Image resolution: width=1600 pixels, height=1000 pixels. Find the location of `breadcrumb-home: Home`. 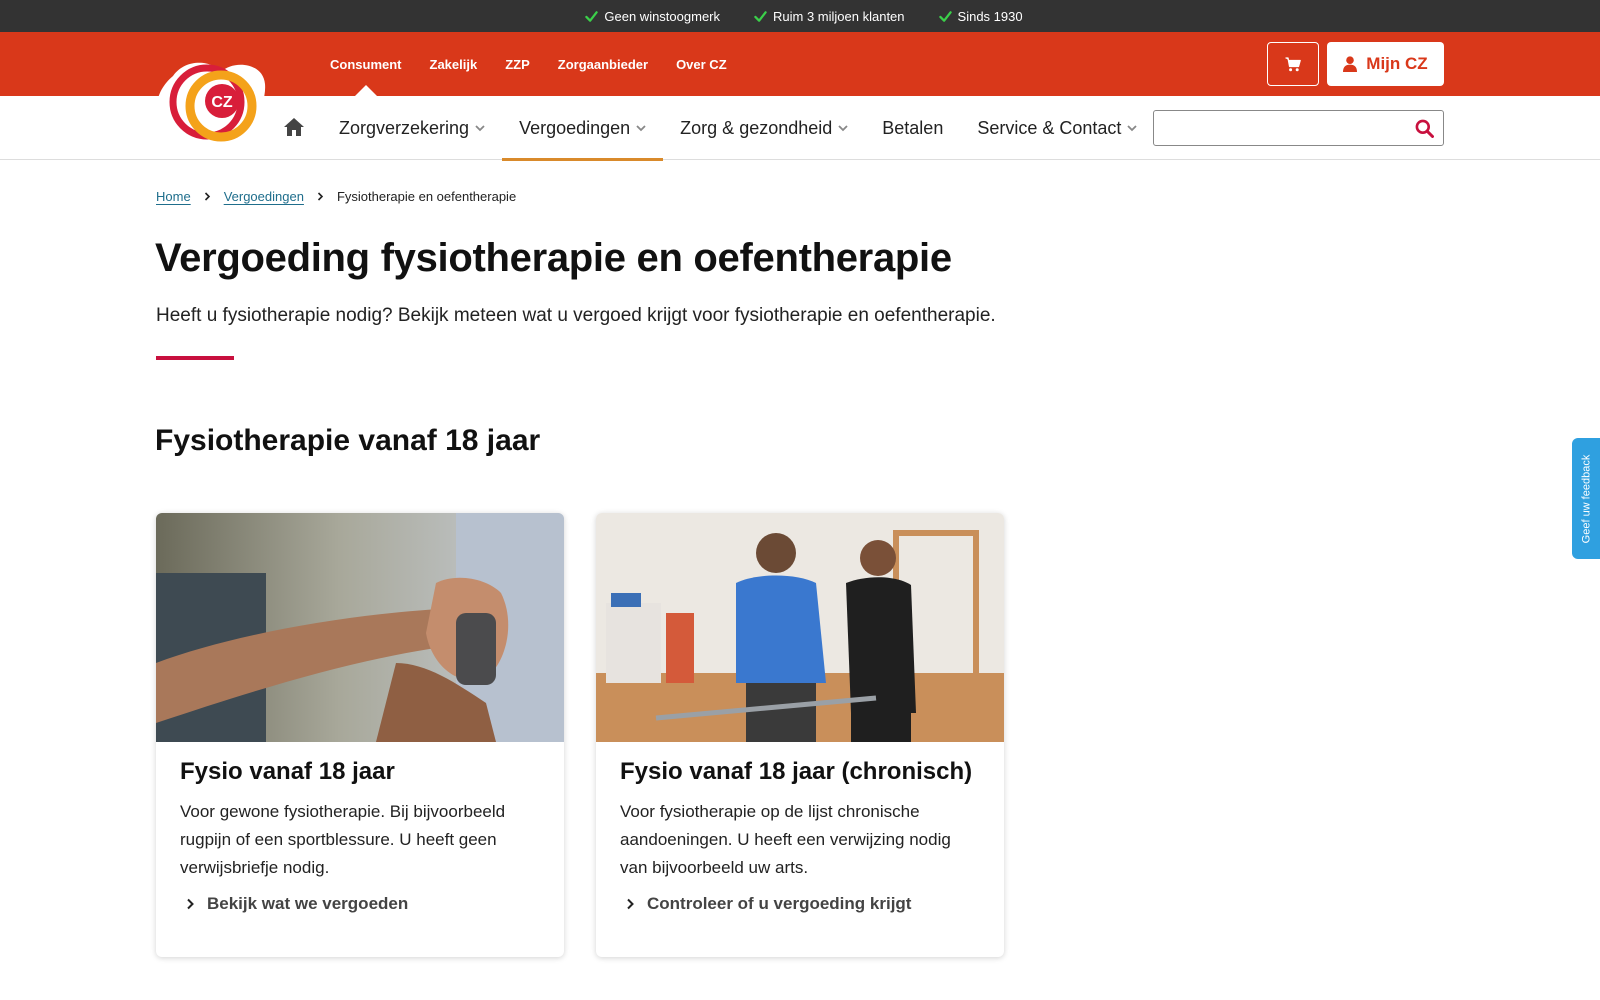

breadcrumb-home: Home is located at coordinates (173, 196).